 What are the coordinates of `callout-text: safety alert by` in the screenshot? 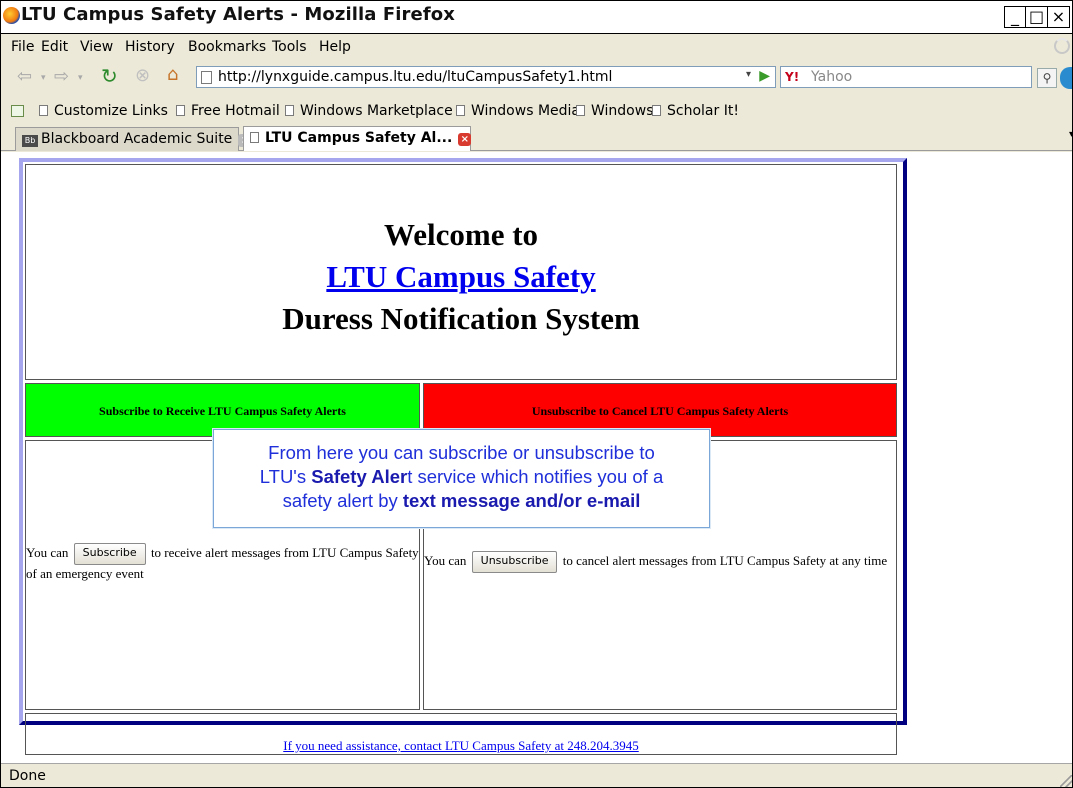 It's located at (342, 500).